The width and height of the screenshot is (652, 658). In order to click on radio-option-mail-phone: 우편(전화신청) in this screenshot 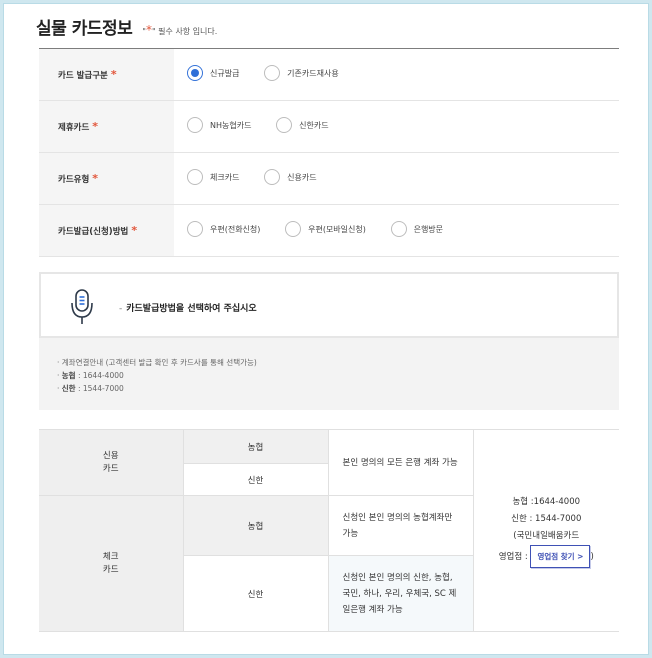, I will do `click(223, 229)`.